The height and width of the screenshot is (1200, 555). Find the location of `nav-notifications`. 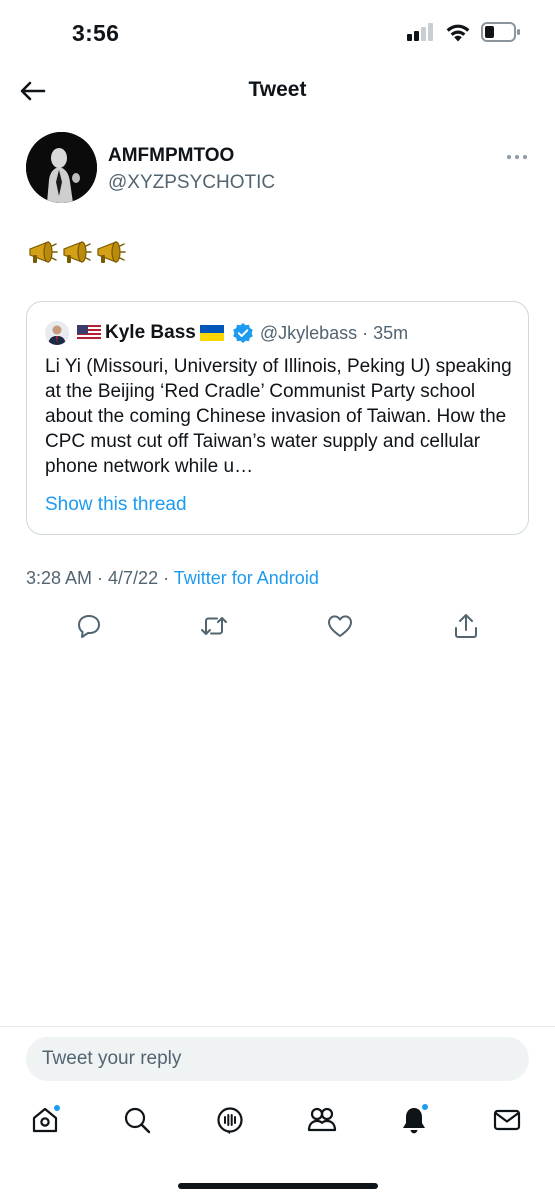

nav-notifications is located at coordinates (414, 1120).